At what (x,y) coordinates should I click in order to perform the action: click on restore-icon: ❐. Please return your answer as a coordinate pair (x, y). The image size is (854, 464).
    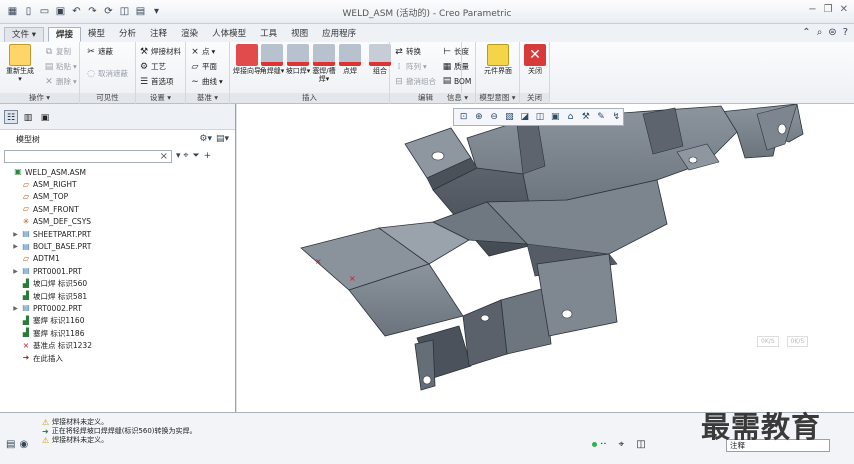
    Looking at the image, I should click on (828, 9).